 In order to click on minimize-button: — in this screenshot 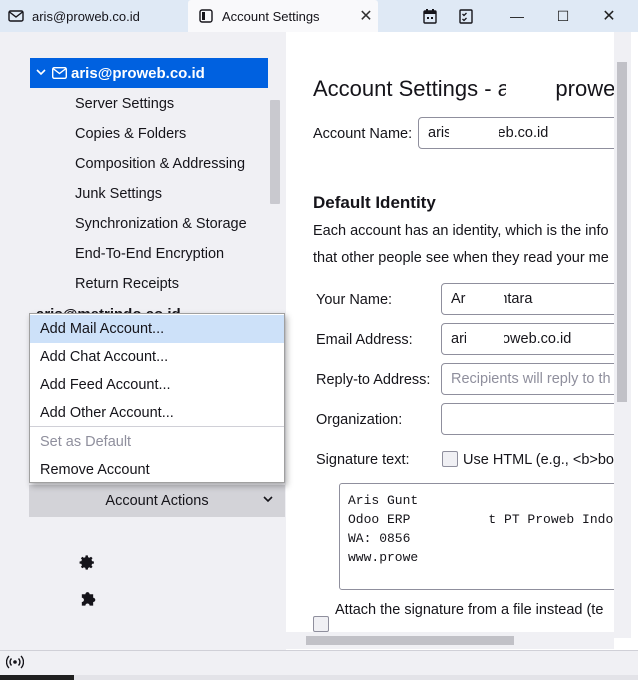, I will do `click(517, 16)`.